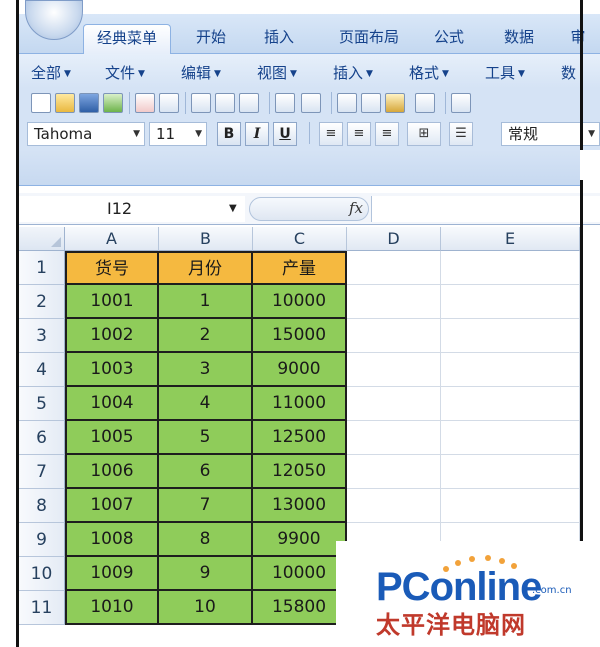 The image size is (600, 647). What do you see at coordinates (65, 103) in the screenshot?
I see `open-folder-icon` at bounding box center [65, 103].